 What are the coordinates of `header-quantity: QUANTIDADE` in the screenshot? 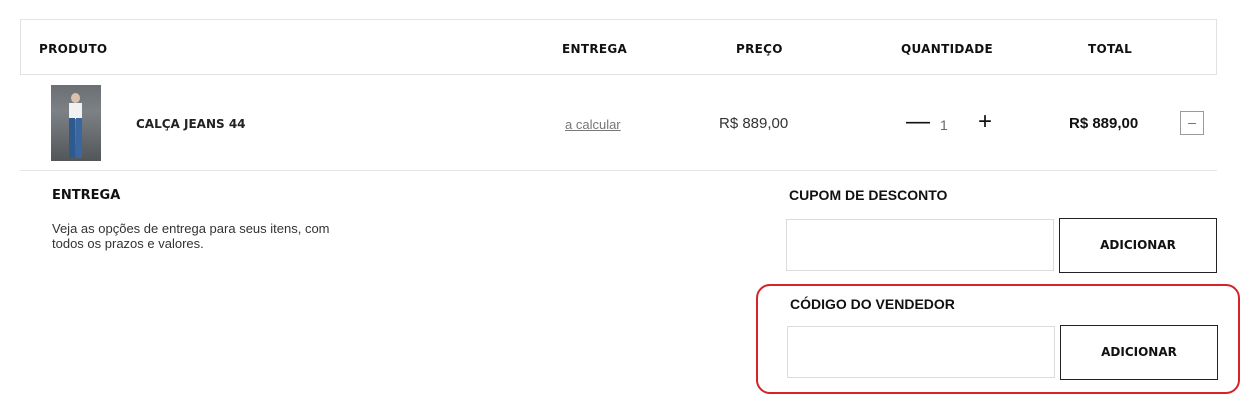 It's located at (947, 49).